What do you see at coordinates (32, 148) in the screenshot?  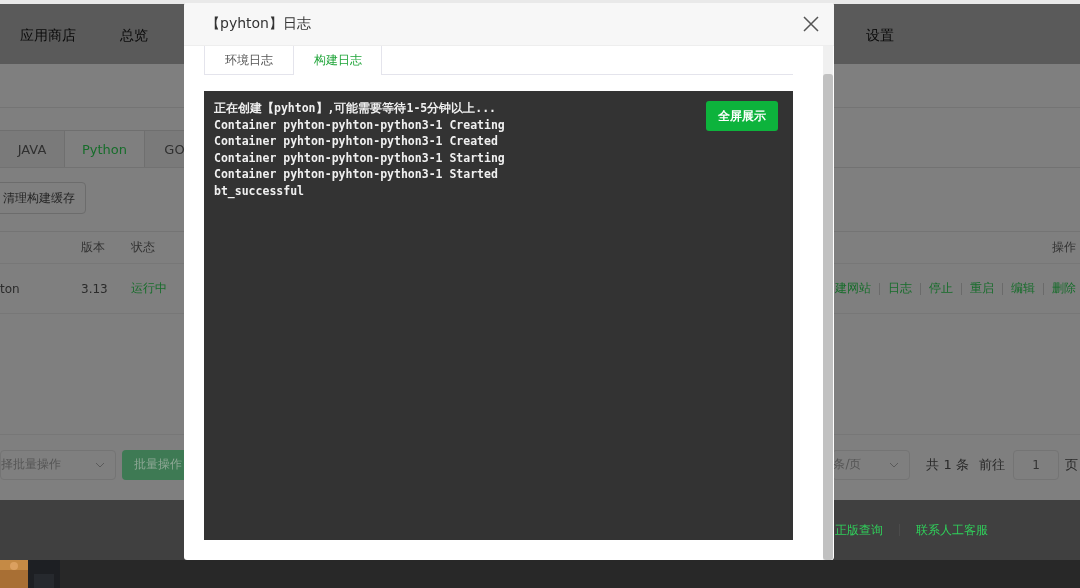 I see `runtime-tab: JAVA` at bounding box center [32, 148].